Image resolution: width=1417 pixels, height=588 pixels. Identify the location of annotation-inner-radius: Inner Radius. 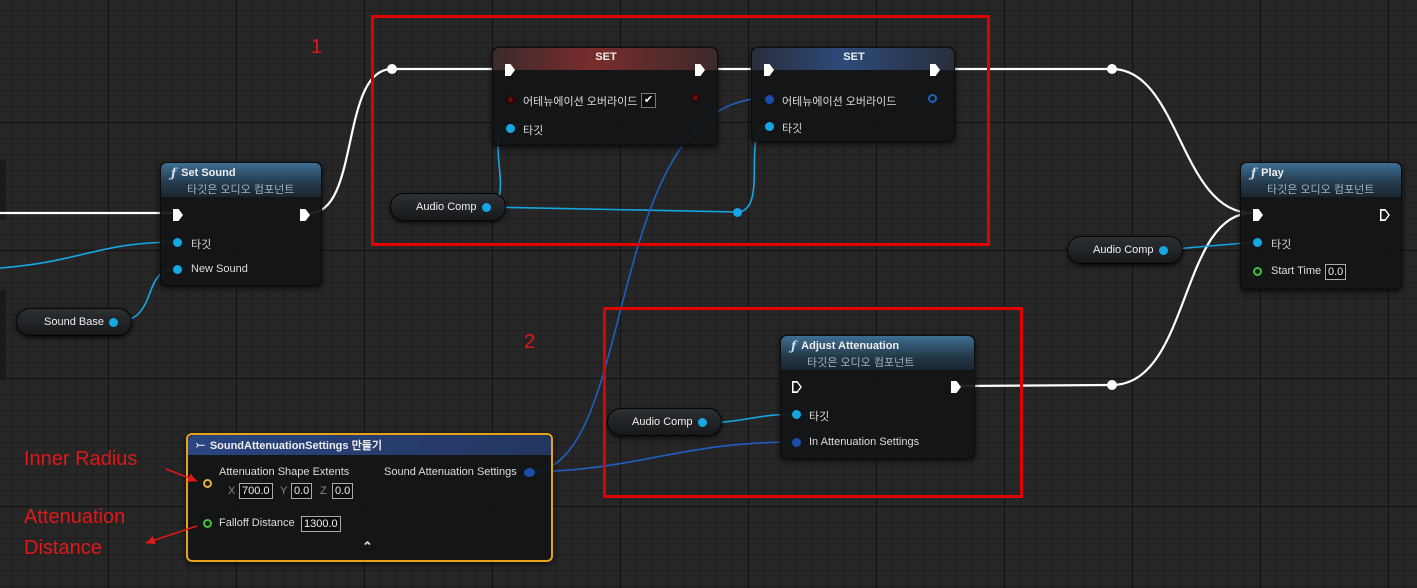
(81, 459).